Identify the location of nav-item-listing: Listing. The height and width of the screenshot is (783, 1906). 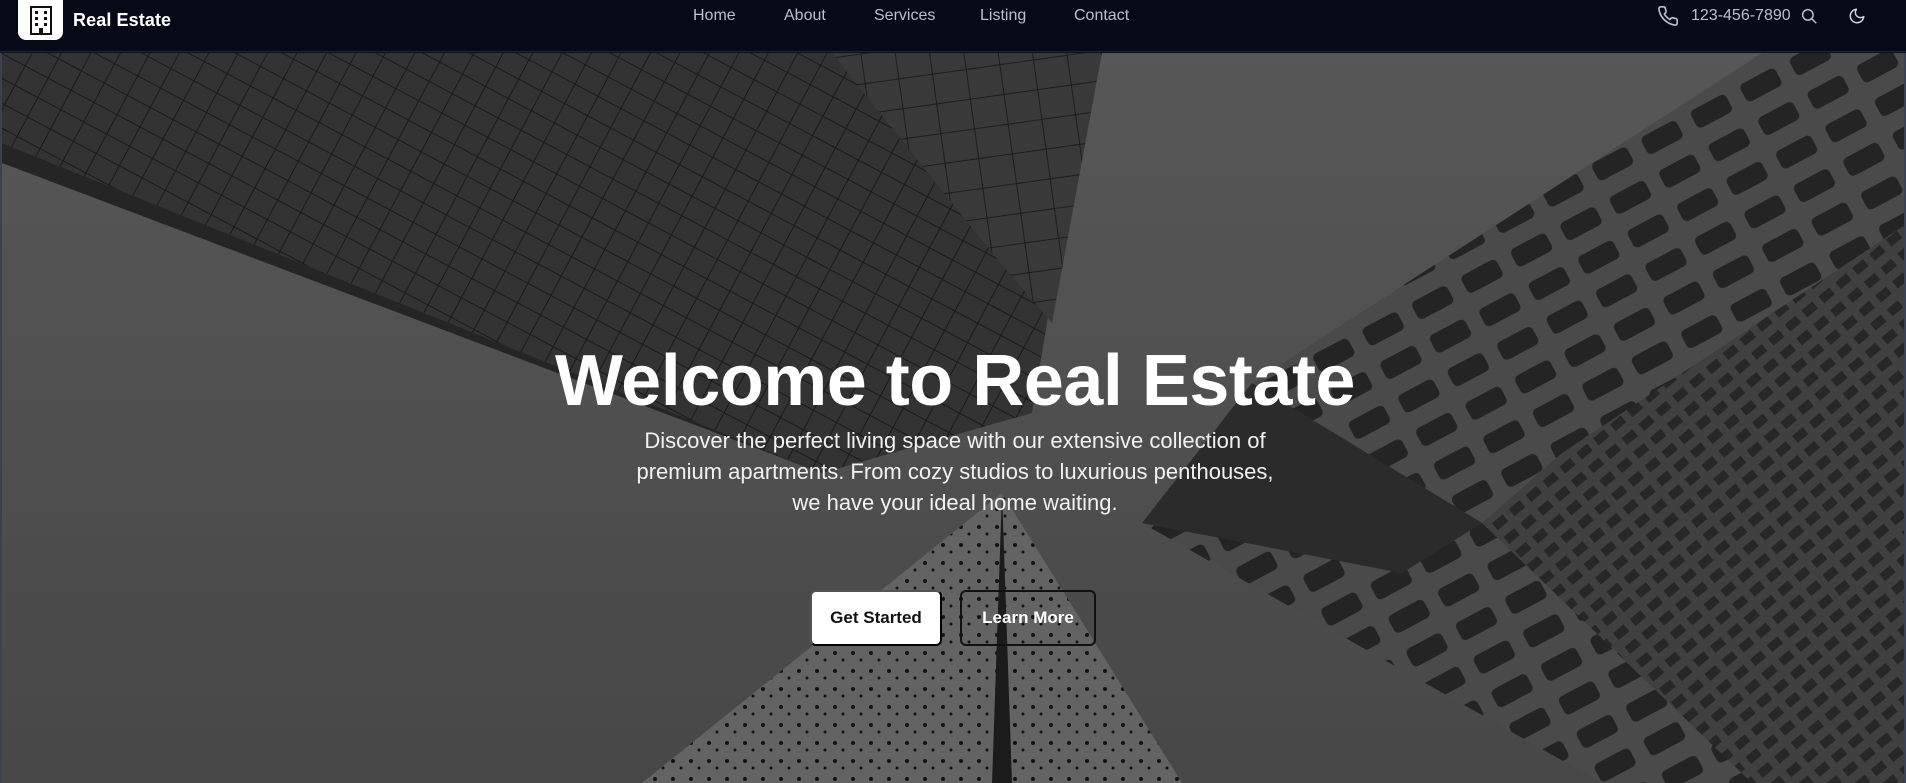
(1003, 16).